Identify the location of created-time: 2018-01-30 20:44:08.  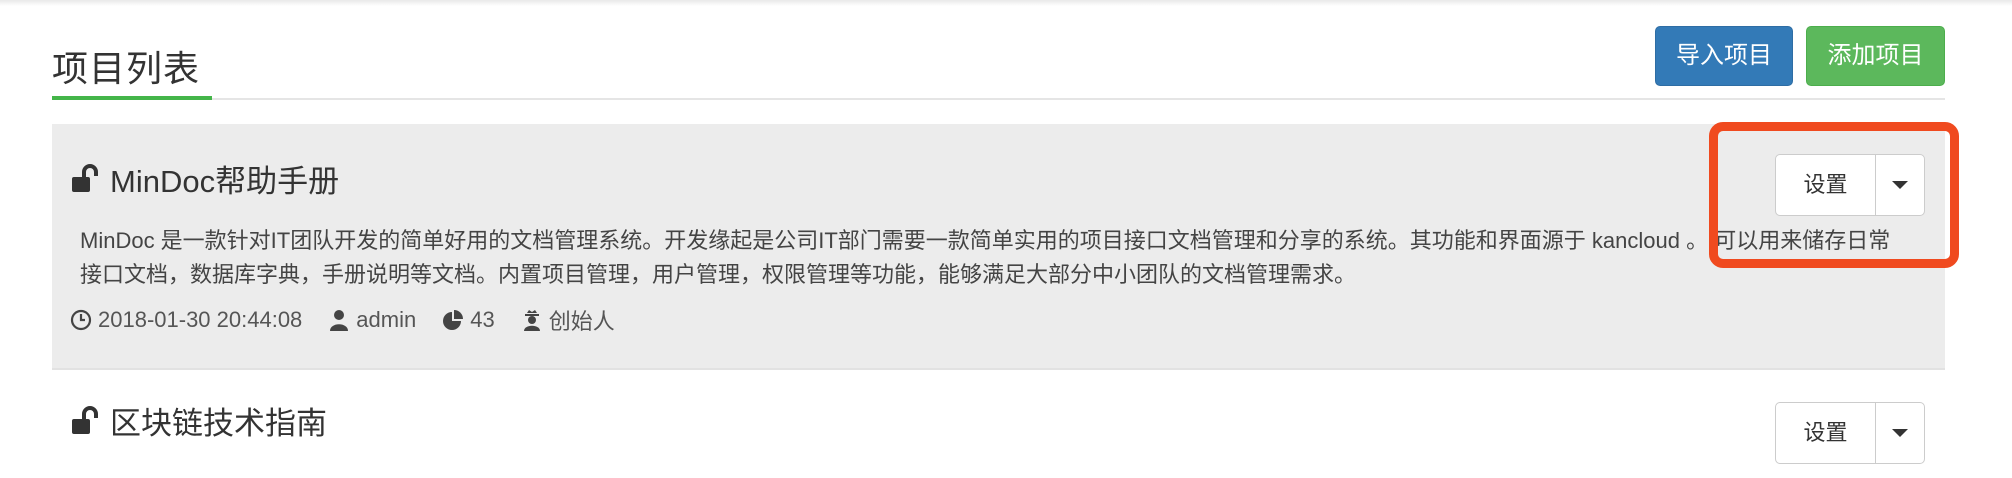
(200, 319).